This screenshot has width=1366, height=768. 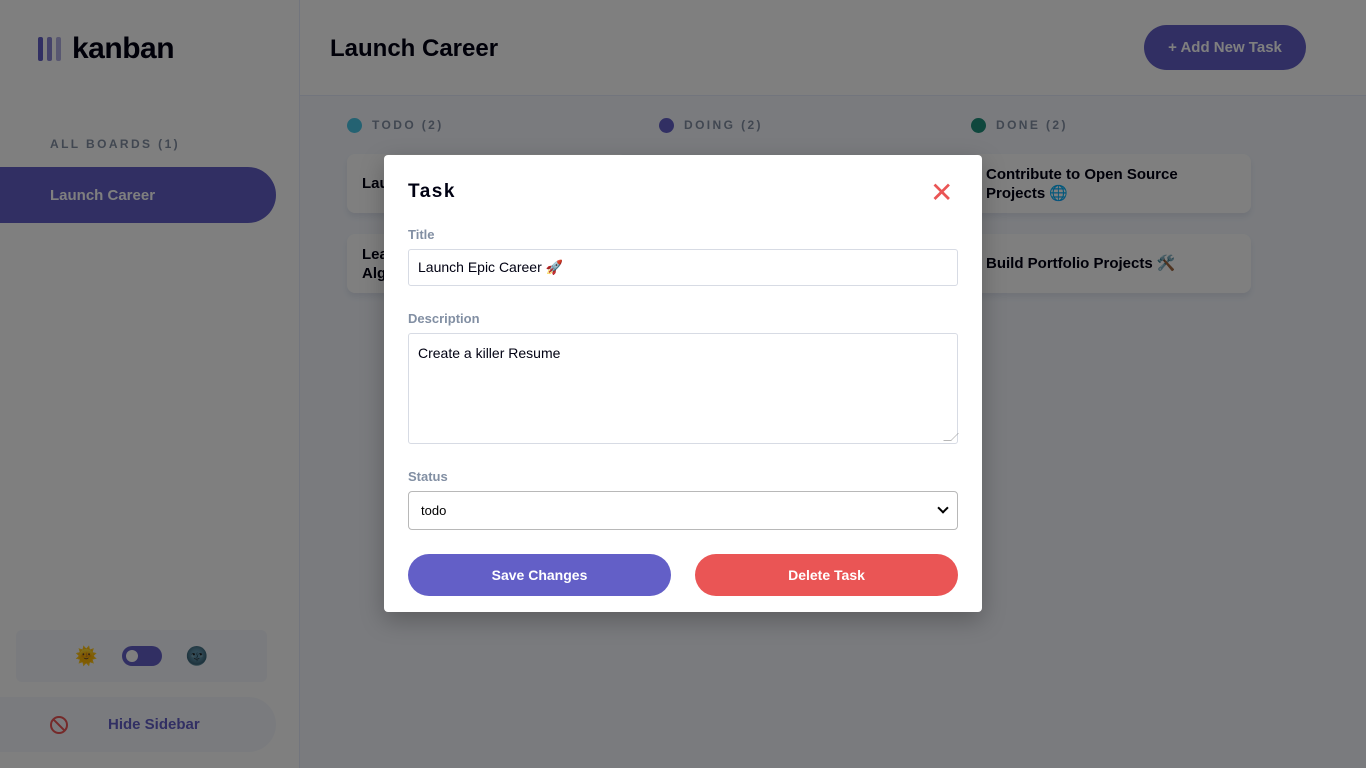 What do you see at coordinates (421, 234) in the screenshot?
I see `title-label: Title` at bounding box center [421, 234].